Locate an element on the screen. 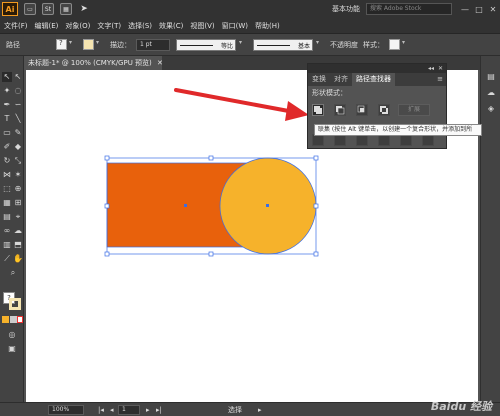  circle-center-point is located at coordinates (267, 205).